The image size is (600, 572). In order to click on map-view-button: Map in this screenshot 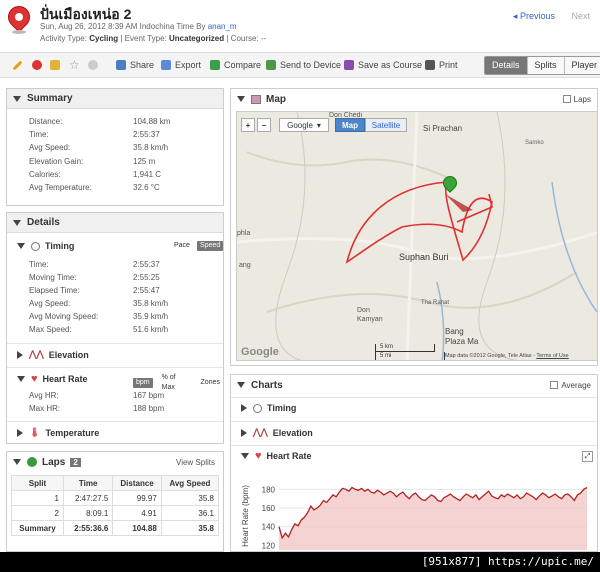, I will do `click(350, 125)`.